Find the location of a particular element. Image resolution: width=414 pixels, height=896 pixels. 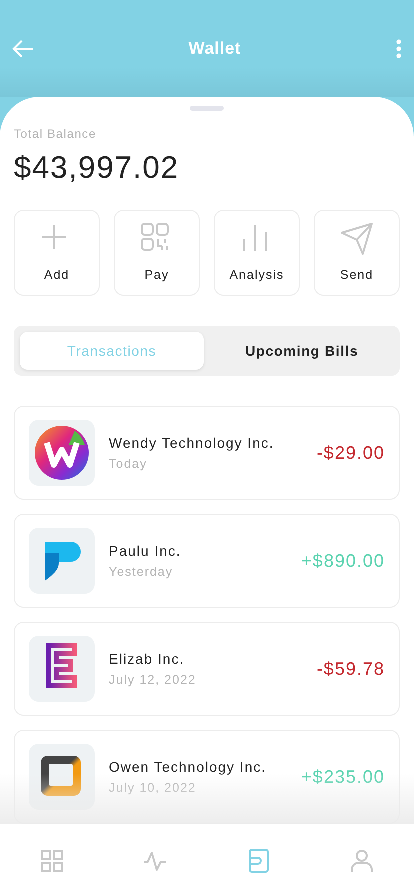

more-options-icon is located at coordinates (399, 48).